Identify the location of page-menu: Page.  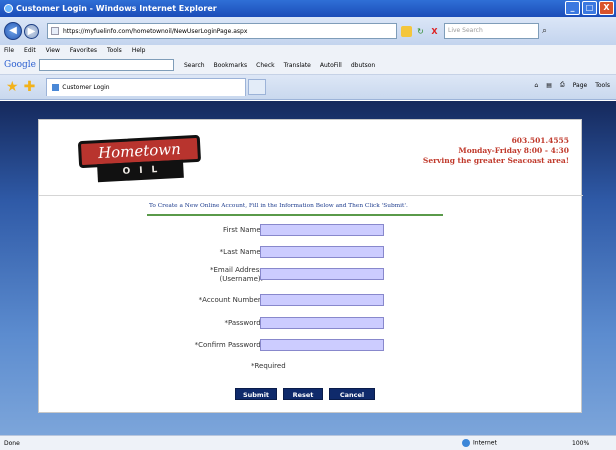
(580, 85).